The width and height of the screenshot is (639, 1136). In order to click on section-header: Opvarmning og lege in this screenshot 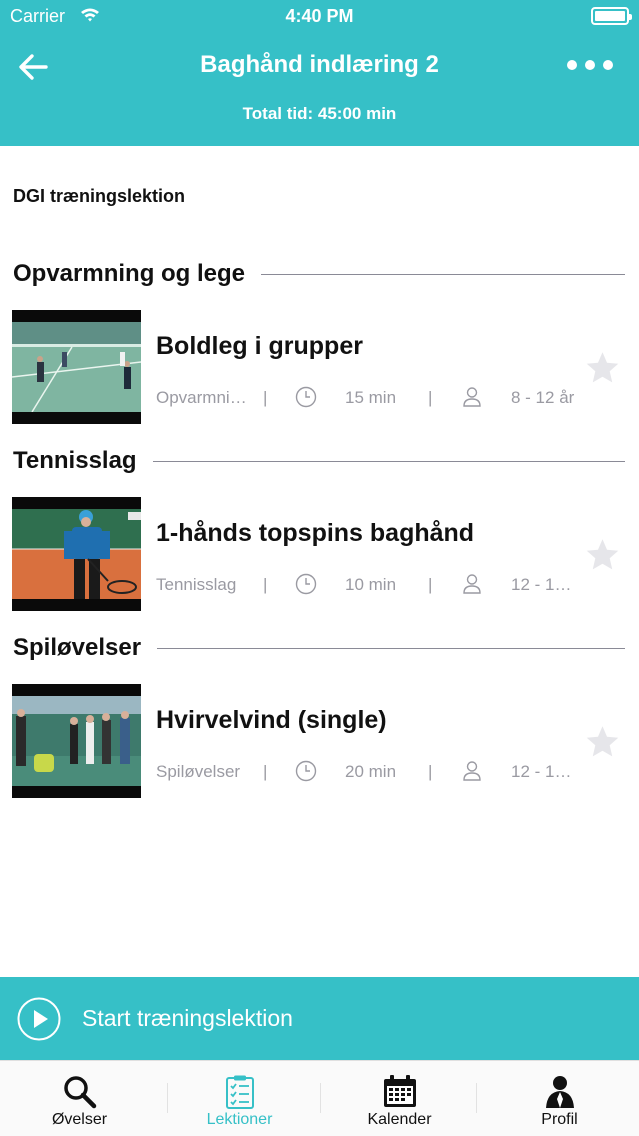, I will do `click(319, 274)`.